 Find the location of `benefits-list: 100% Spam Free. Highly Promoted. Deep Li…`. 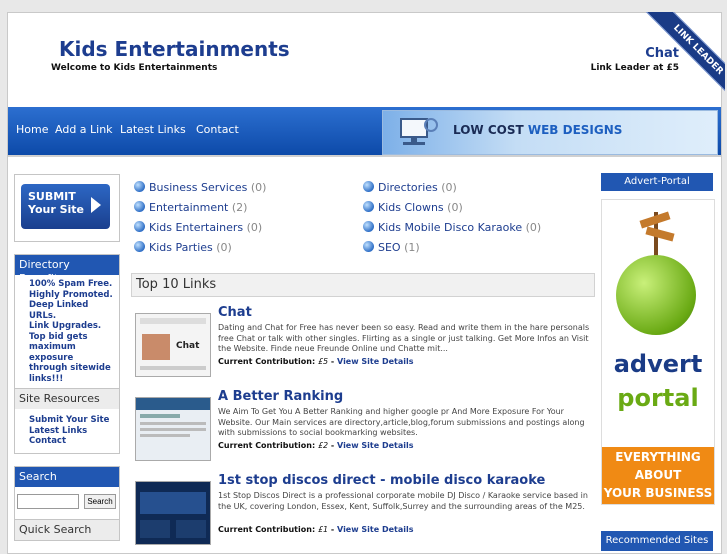

benefits-list: 100% Spam Free. Highly Promoted. Deep Li… is located at coordinates (67, 331).